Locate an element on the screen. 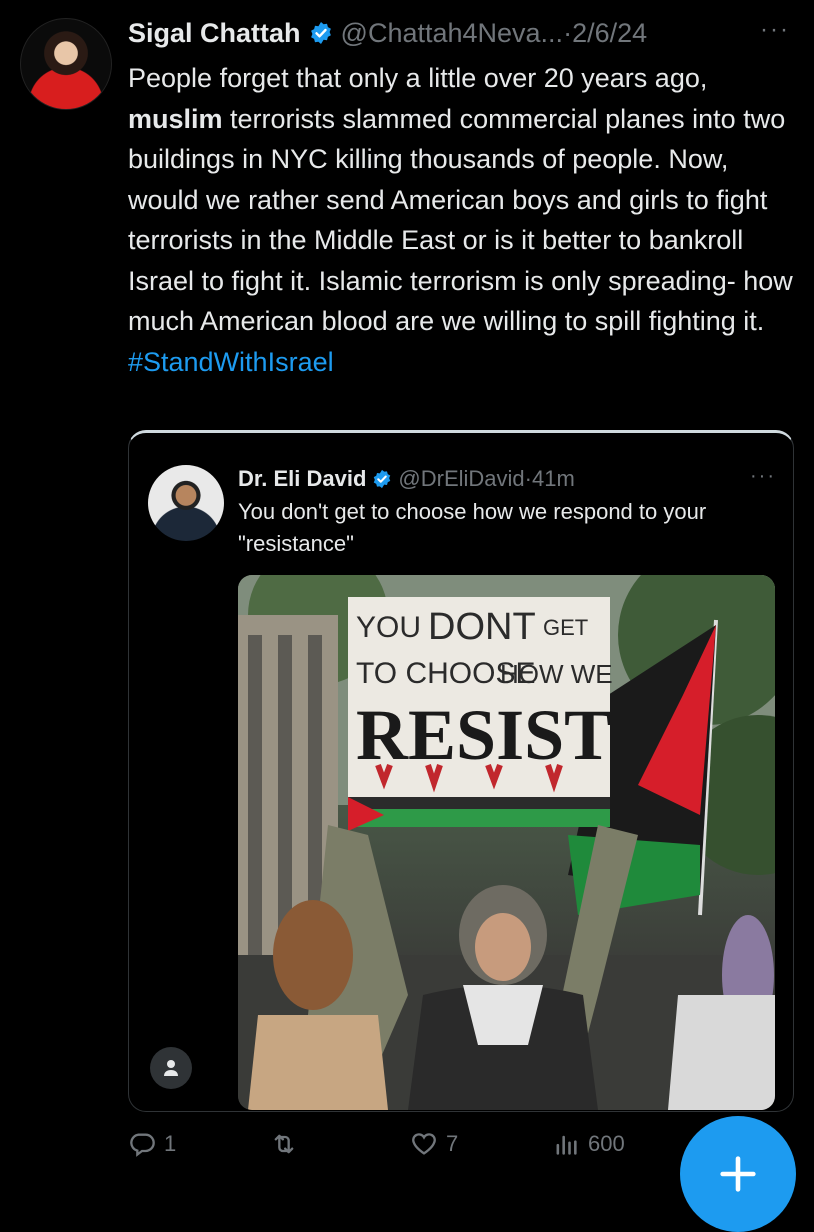  like-button: 7 is located at coordinates (434, 1144).